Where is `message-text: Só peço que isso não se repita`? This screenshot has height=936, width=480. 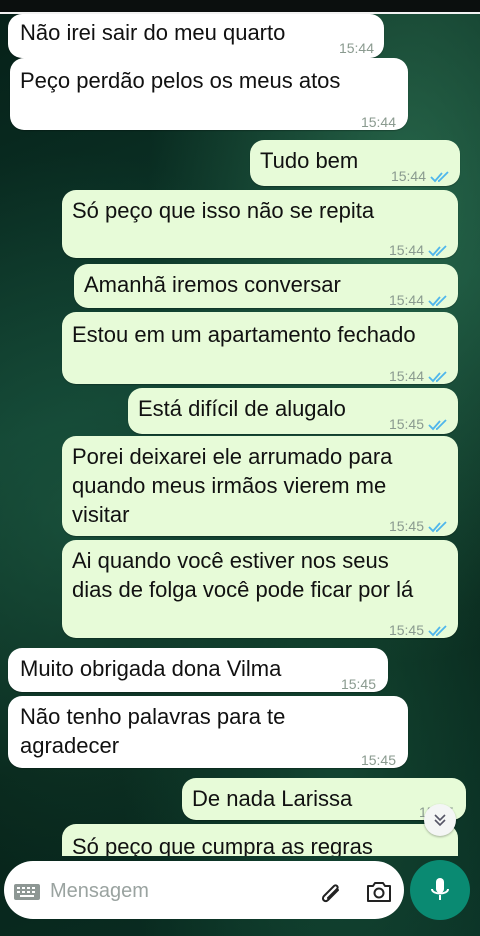
message-text: Só peço que isso não se repita is located at coordinates (223, 210).